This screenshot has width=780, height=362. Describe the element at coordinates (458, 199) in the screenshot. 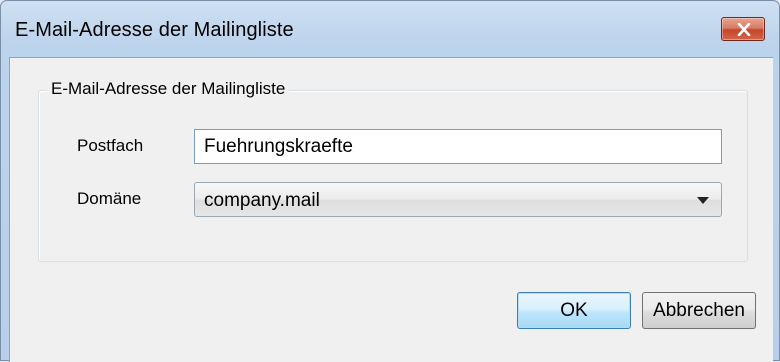

I see `domaene-select: company.mail` at that location.